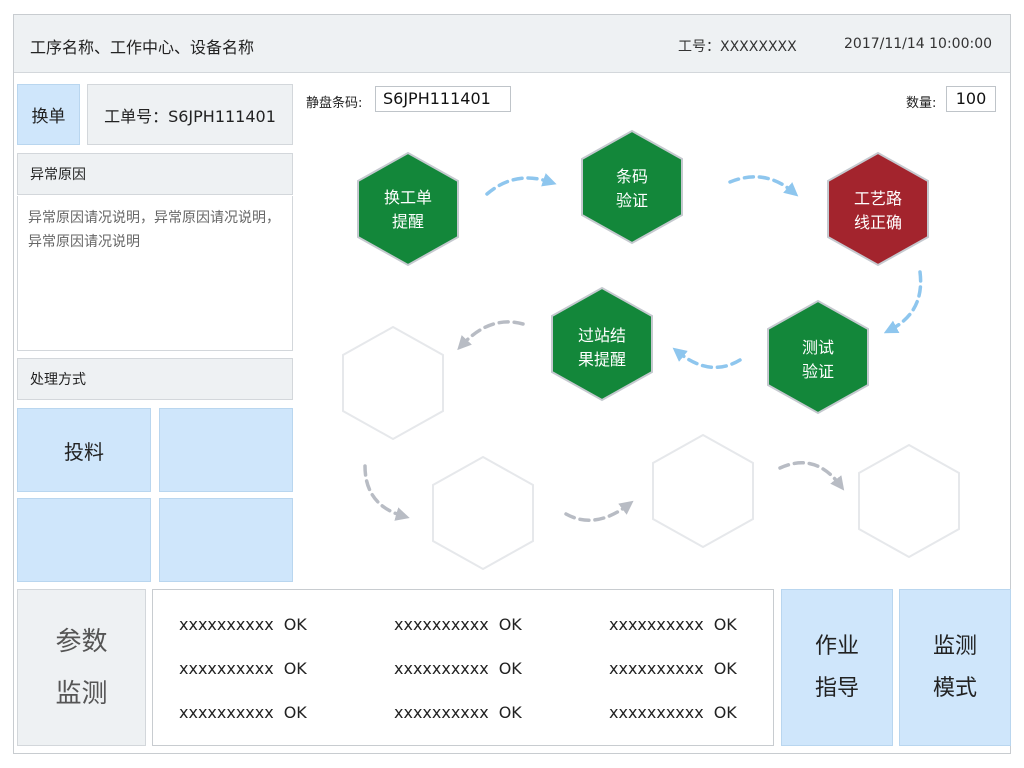 The width and height of the screenshot is (1024, 768). I want to click on work-guide-button: 作业 指导, so click(837, 667).